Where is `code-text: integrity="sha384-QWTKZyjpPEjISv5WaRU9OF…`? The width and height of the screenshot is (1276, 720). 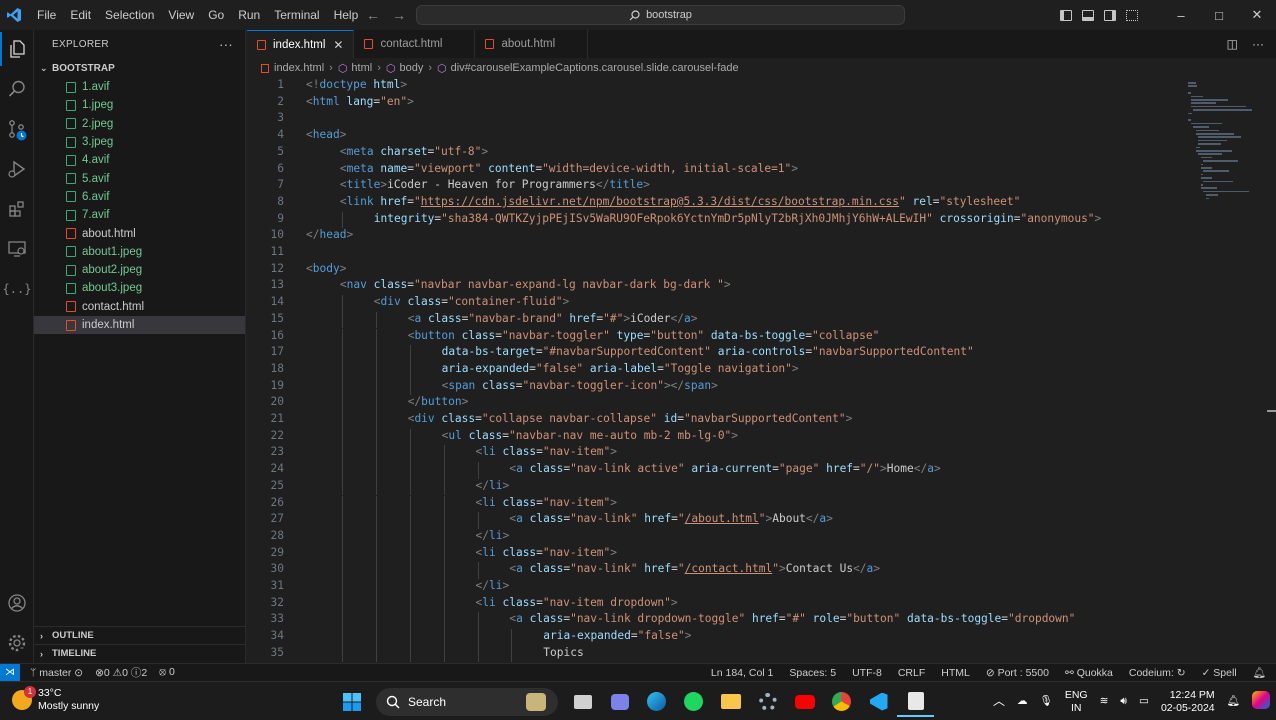 code-text: integrity="sha384-QWTKZyjpPEjISv5WaRU9OF… is located at coordinates (737, 218).